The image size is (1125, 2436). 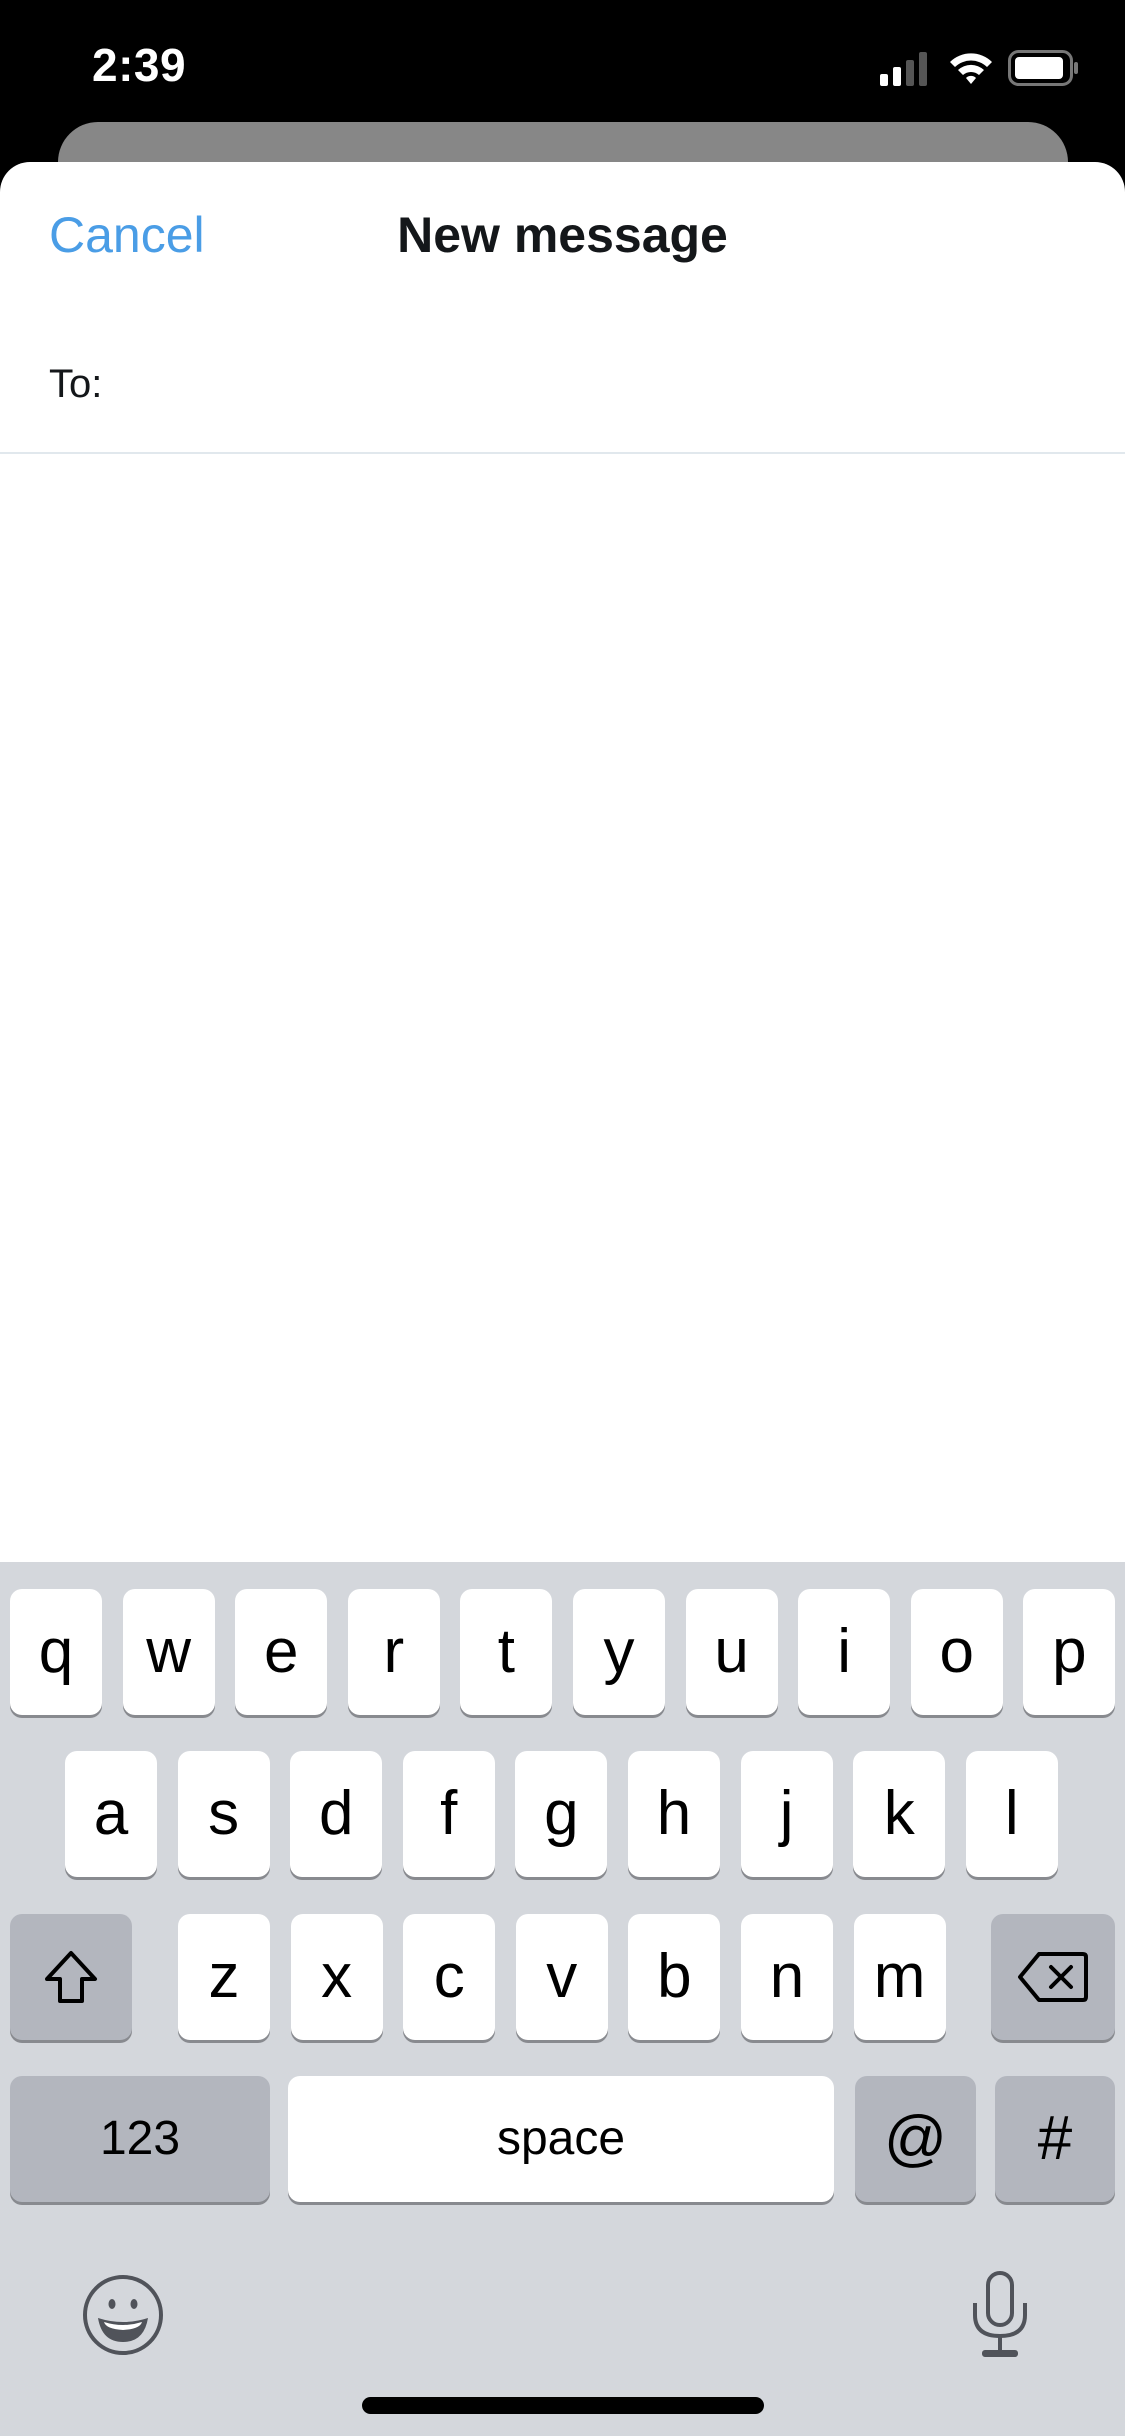 What do you see at coordinates (76, 384) in the screenshot?
I see `to-label: To:` at bounding box center [76, 384].